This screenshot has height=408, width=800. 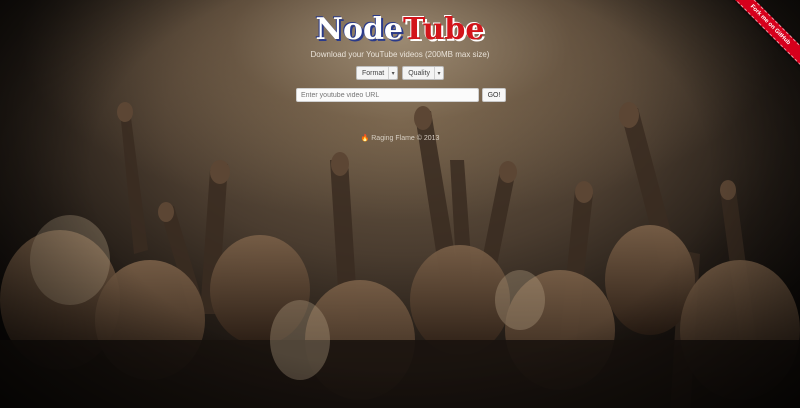 What do you see at coordinates (400, 73) in the screenshot?
I see `options-row: Format ▾ Quality ▾` at bounding box center [400, 73].